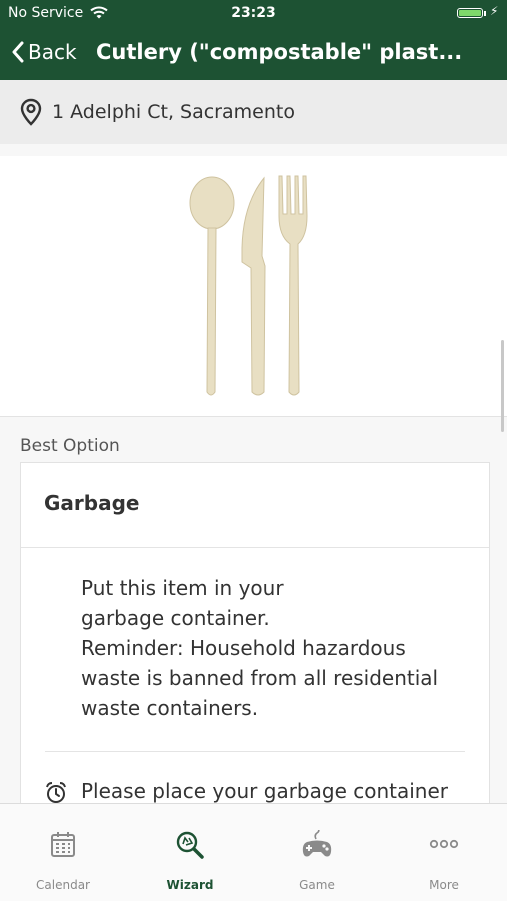  I want to click on tab-label: Wizard, so click(190, 885).